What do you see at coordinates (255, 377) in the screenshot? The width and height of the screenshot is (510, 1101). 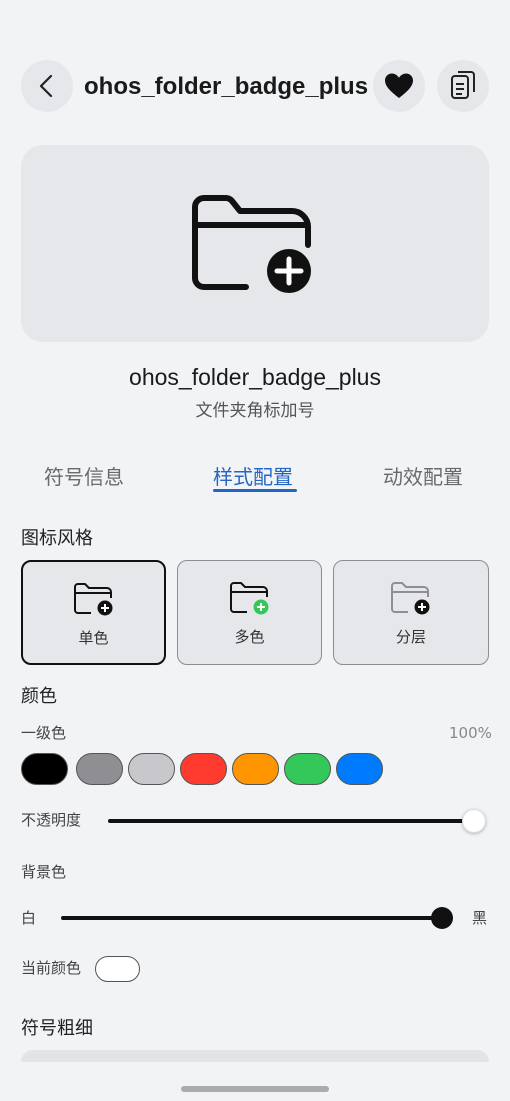 I see `symbol-name: ohos_folder_badge_plus` at bounding box center [255, 377].